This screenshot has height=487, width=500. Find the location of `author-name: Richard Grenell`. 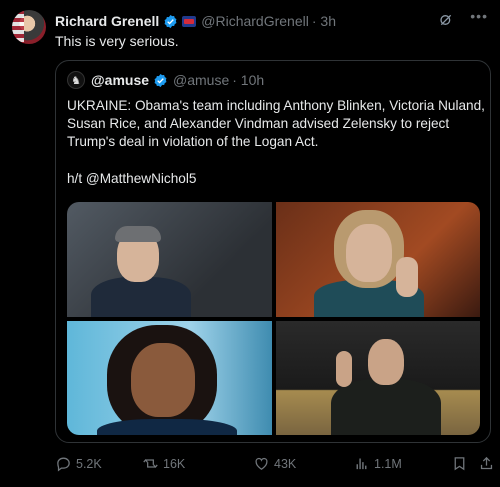

author-name: Richard Grenell is located at coordinates (107, 21).